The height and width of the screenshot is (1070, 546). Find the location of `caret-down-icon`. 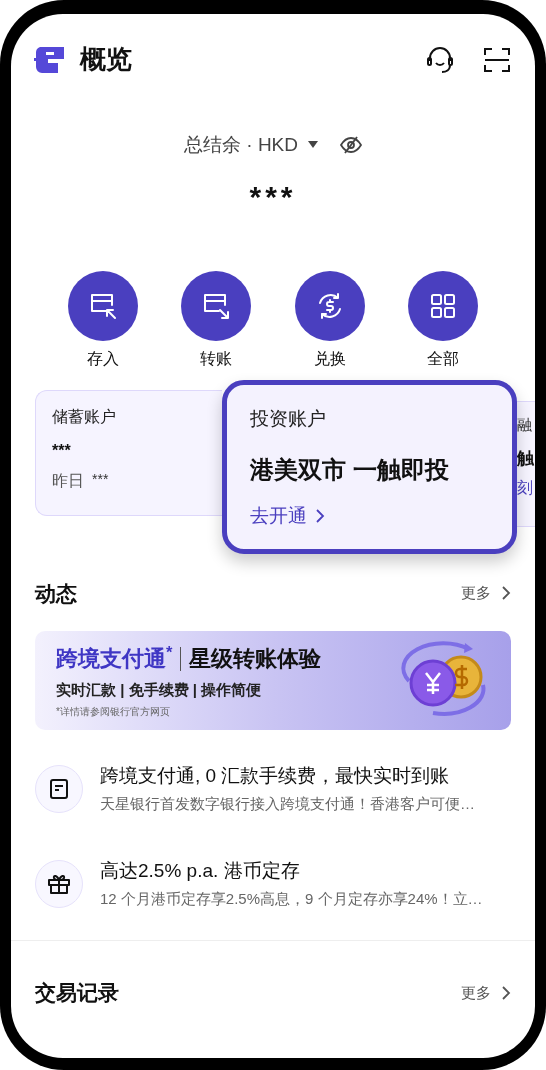

caret-down-icon is located at coordinates (313, 145).